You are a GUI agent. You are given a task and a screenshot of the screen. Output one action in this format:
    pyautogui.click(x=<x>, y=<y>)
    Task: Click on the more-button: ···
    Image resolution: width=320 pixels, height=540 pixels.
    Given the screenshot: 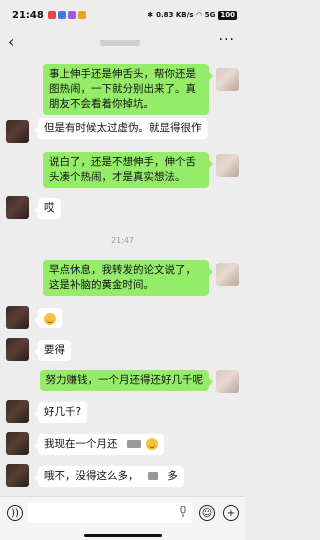 What is the action you would take?
    pyautogui.click(x=227, y=40)
    